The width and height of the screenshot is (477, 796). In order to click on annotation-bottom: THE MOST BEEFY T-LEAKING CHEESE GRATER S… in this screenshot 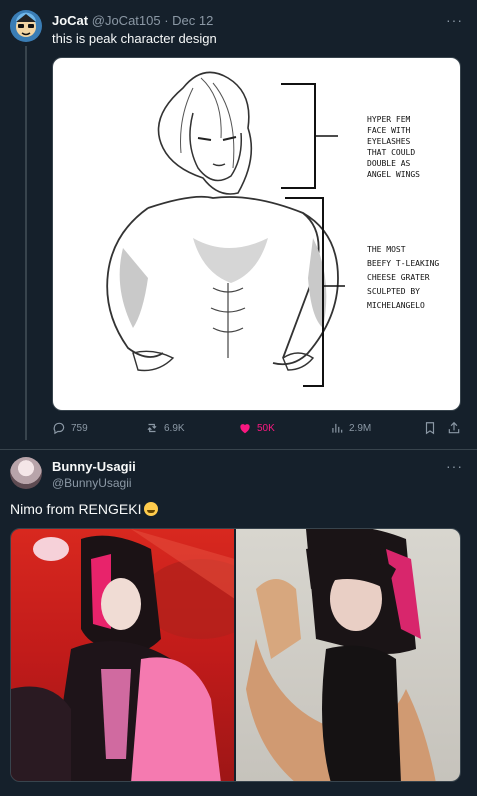, I will do `click(403, 278)`.